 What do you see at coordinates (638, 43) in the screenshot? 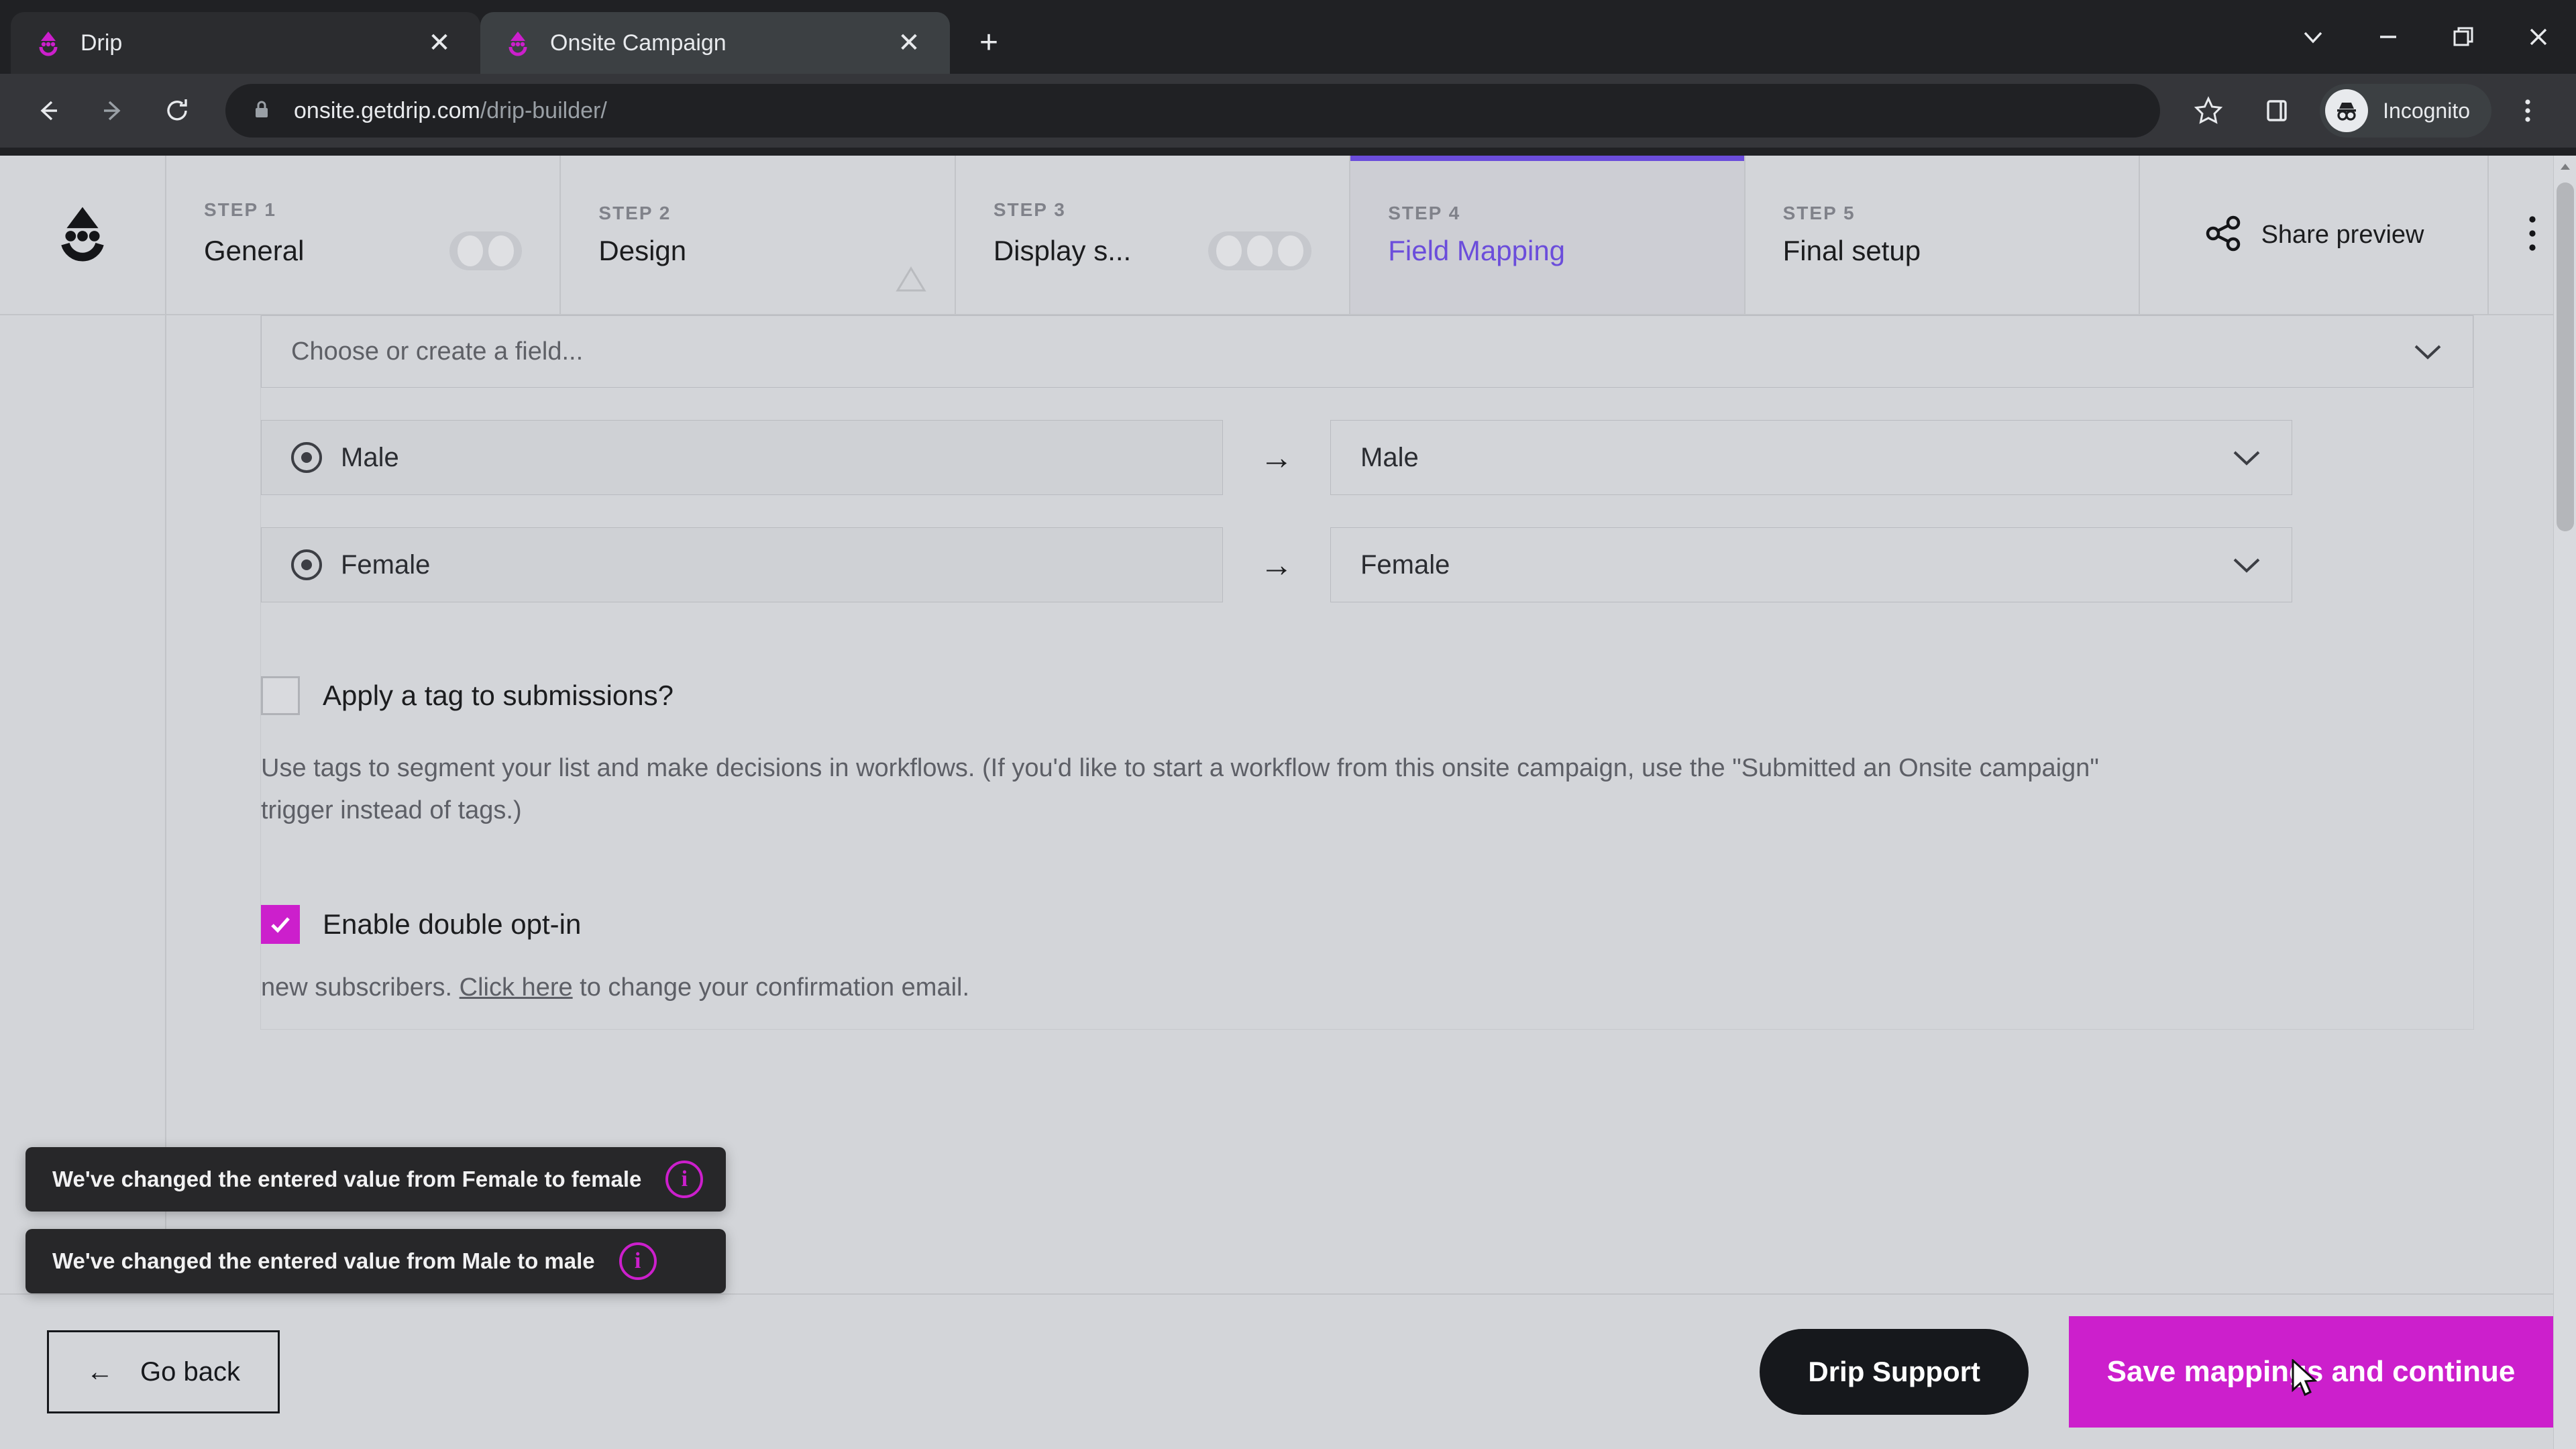
I see `tab-title: Onsite Campaign` at bounding box center [638, 43].